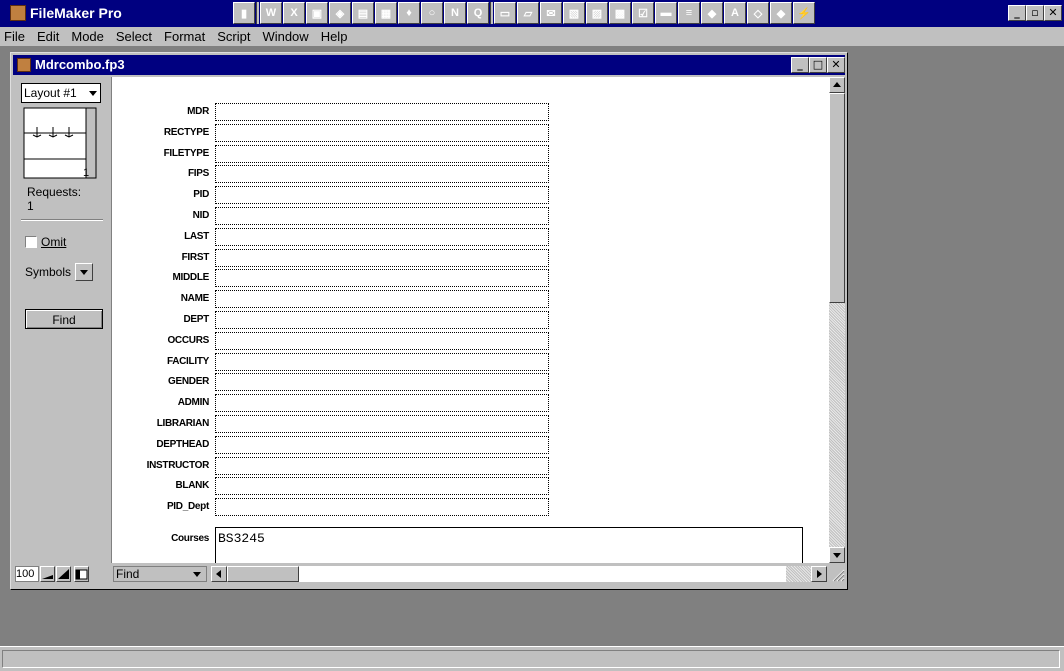 The width and height of the screenshot is (1064, 671). Describe the element at coordinates (837, 198) in the screenshot. I see `vertical-scroll-thumb` at that location.